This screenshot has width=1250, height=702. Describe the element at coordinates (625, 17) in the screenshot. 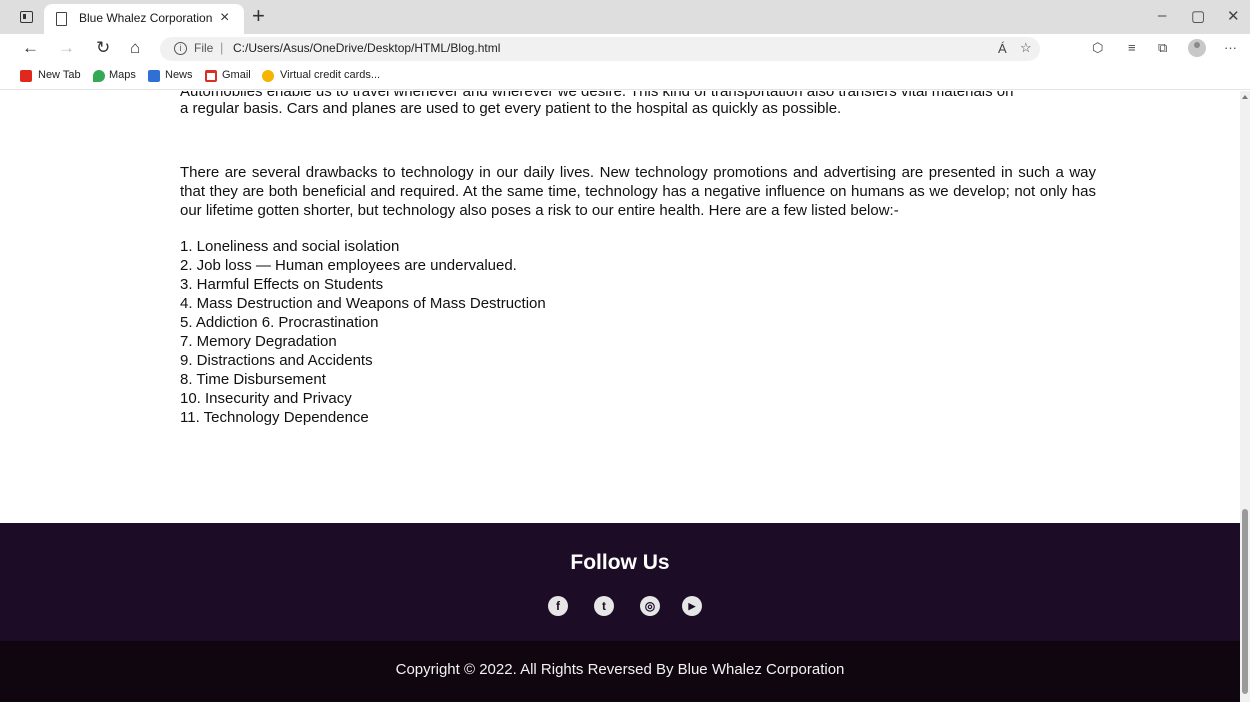

I see `tab-bar: Blue Whalez Corporation × + – ▢ ✕` at that location.